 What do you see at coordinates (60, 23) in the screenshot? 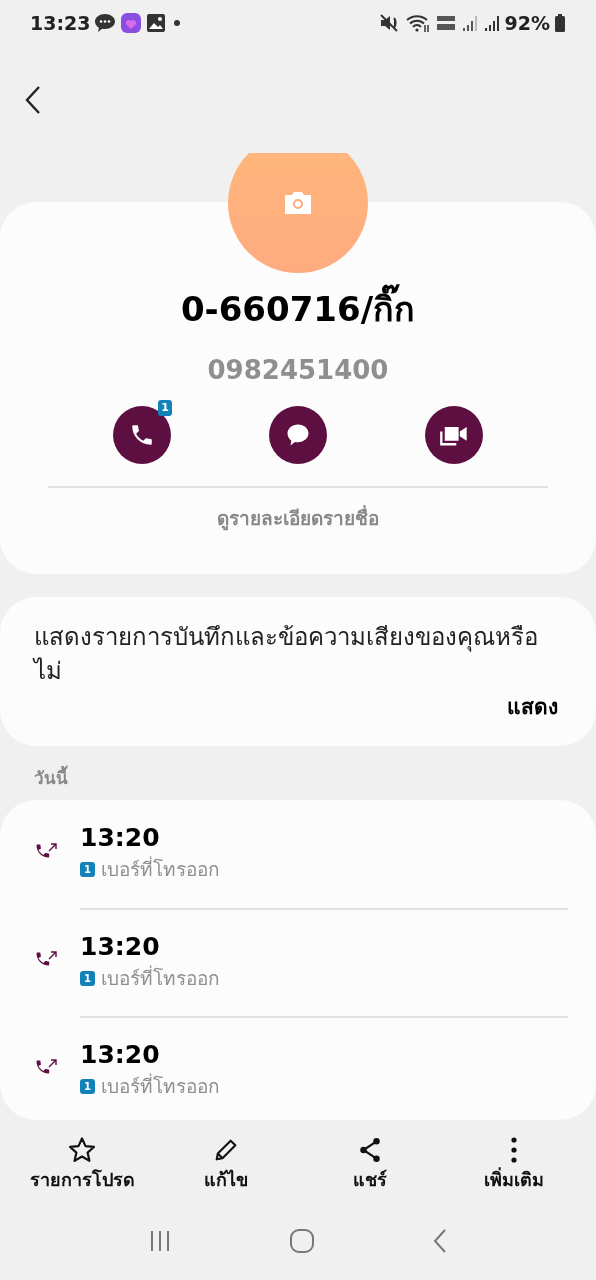
I see `status-time: 13:23` at bounding box center [60, 23].